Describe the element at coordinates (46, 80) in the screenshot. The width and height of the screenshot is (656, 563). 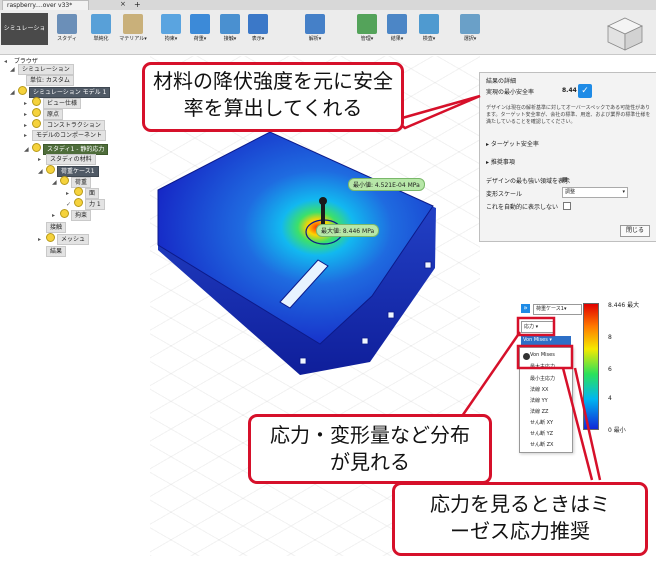
I see `tree-row-units: 単位: カスタム` at that location.